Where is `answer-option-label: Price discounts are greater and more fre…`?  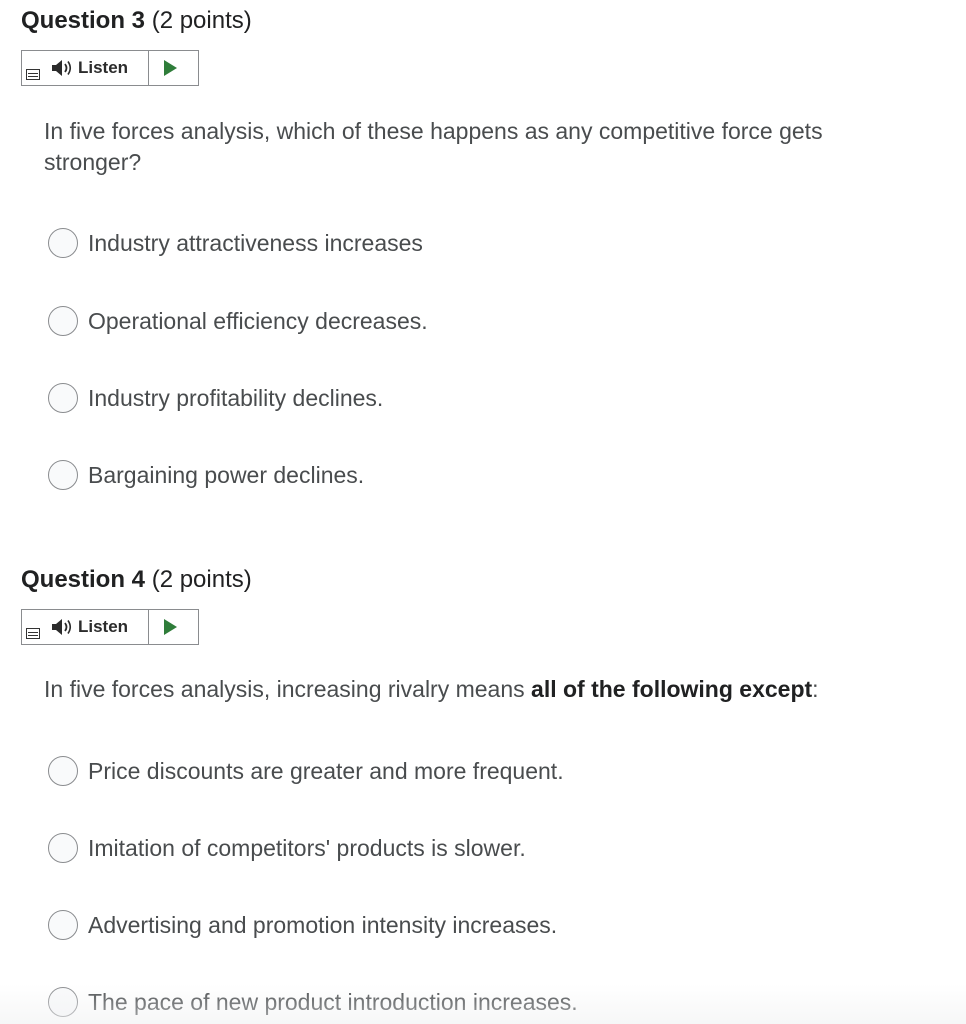
answer-option-label: Price discounts are greater and more fre… is located at coordinates (326, 770).